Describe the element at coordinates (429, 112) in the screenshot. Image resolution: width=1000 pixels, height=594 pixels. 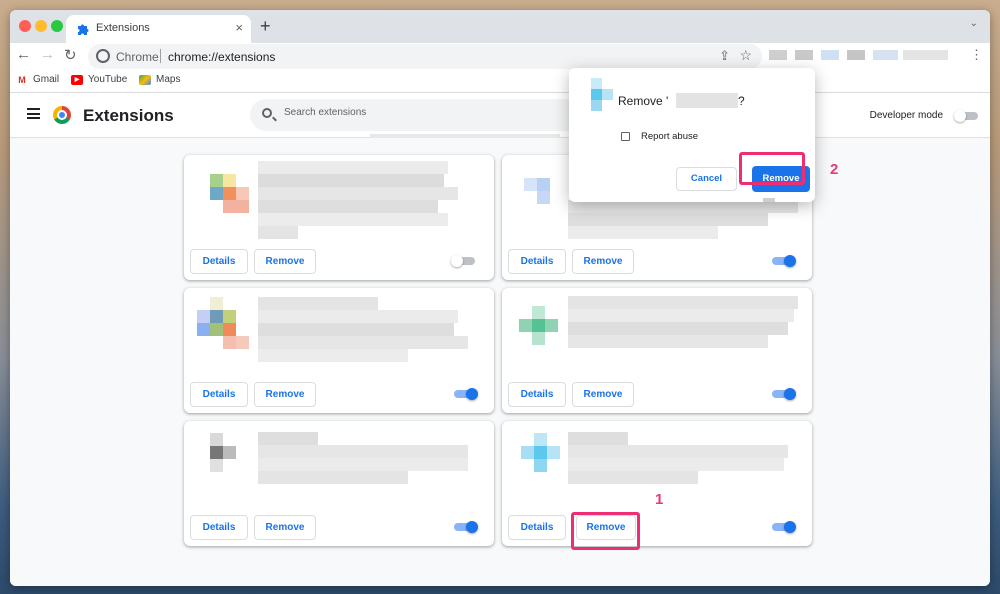
I see `search-input` at that location.